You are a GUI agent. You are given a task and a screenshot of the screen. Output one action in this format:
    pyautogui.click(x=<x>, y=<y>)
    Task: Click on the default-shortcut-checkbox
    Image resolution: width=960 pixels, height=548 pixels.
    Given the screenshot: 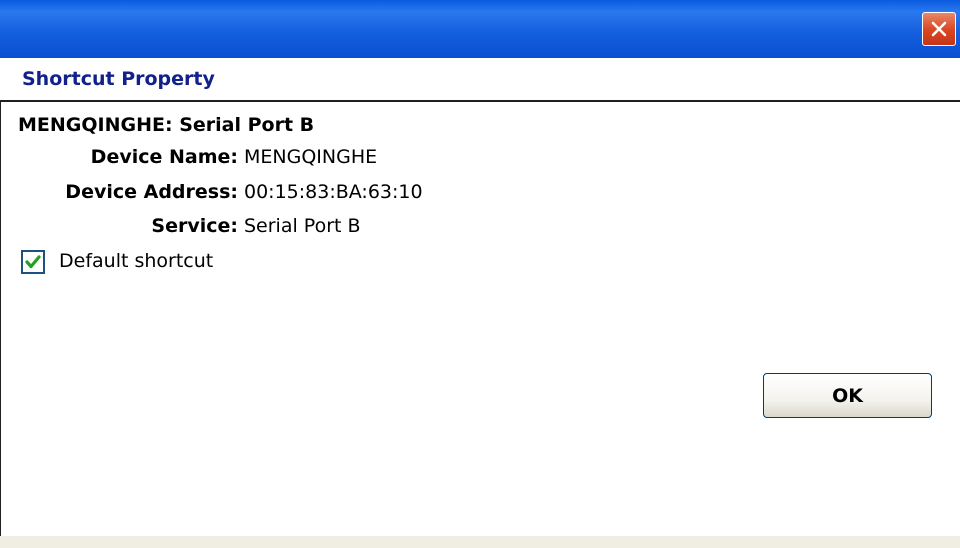 What is the action you would take?
    pyautogui.click(x=33, y=262)
    